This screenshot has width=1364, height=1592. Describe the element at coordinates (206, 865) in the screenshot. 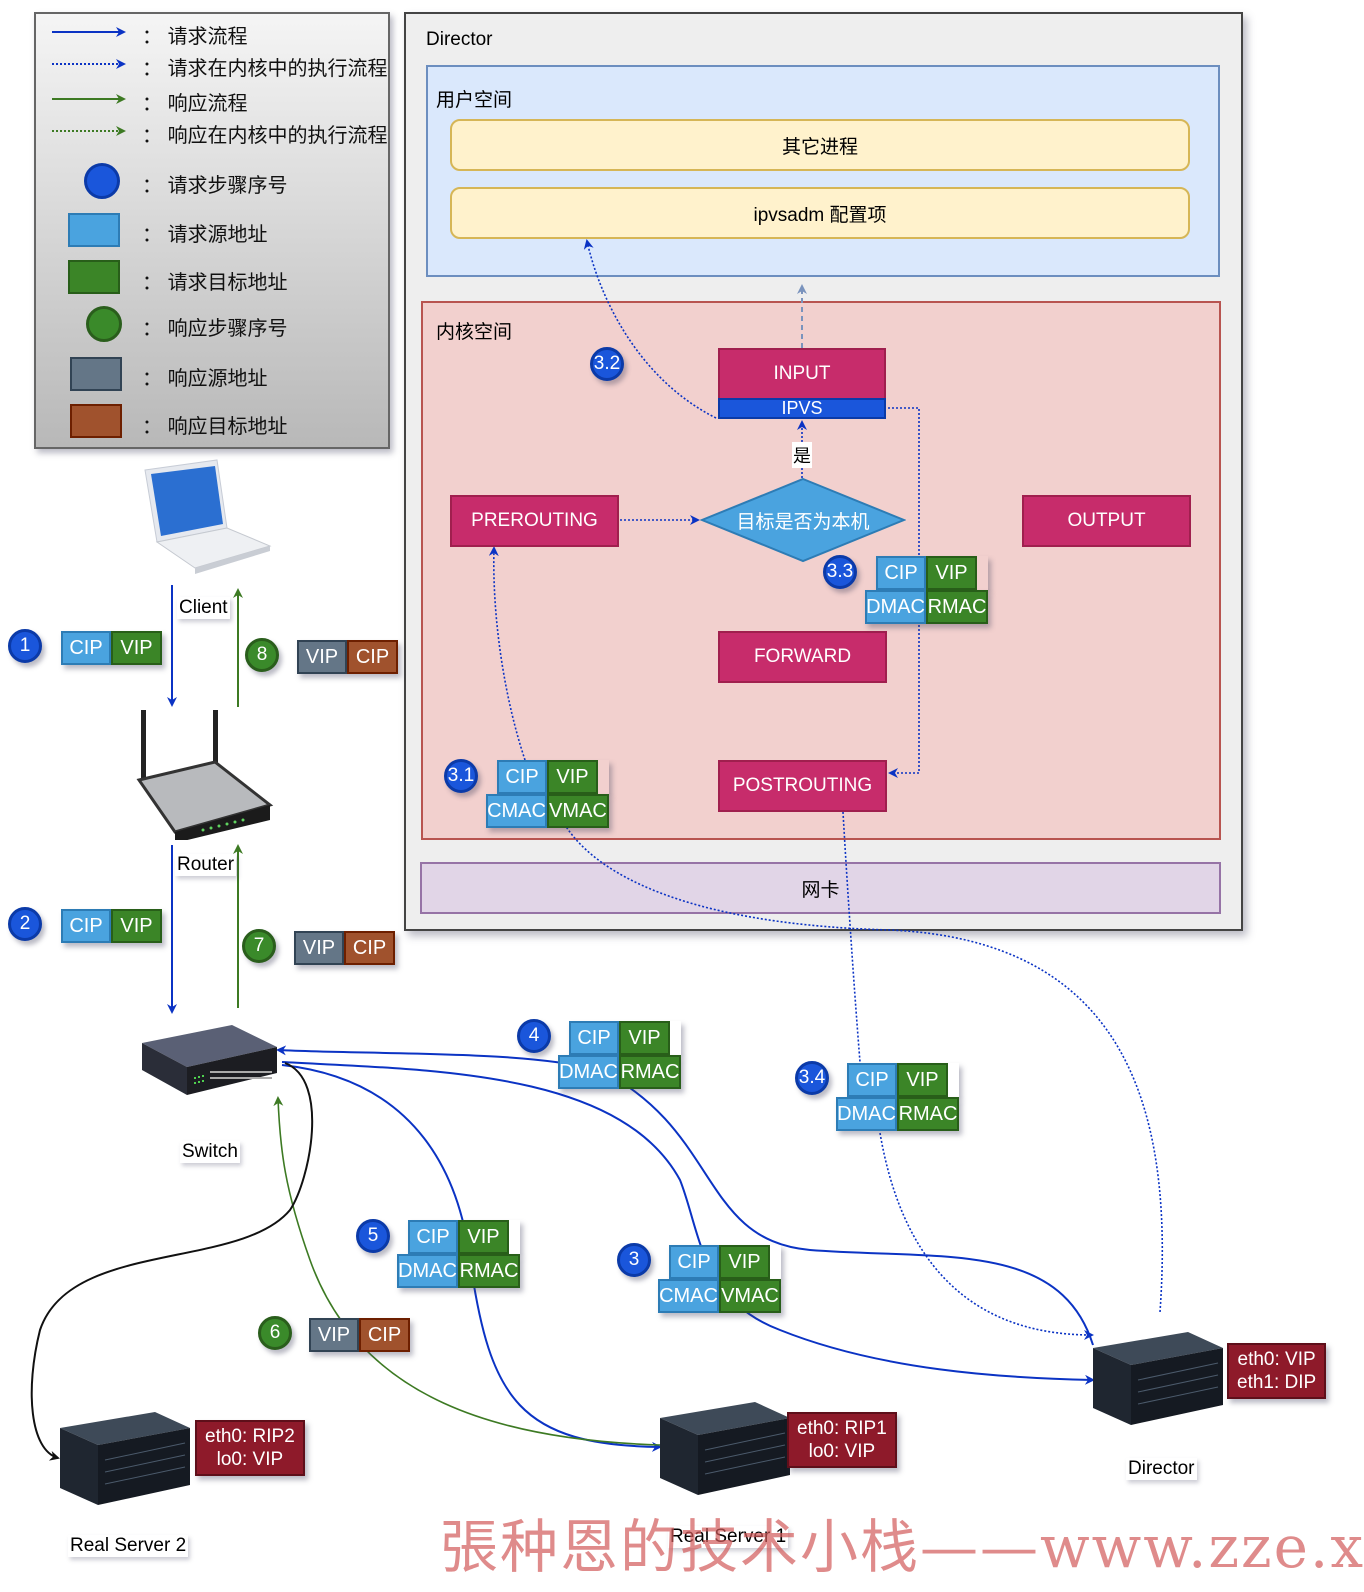

I see `router-label: Router` at that location.